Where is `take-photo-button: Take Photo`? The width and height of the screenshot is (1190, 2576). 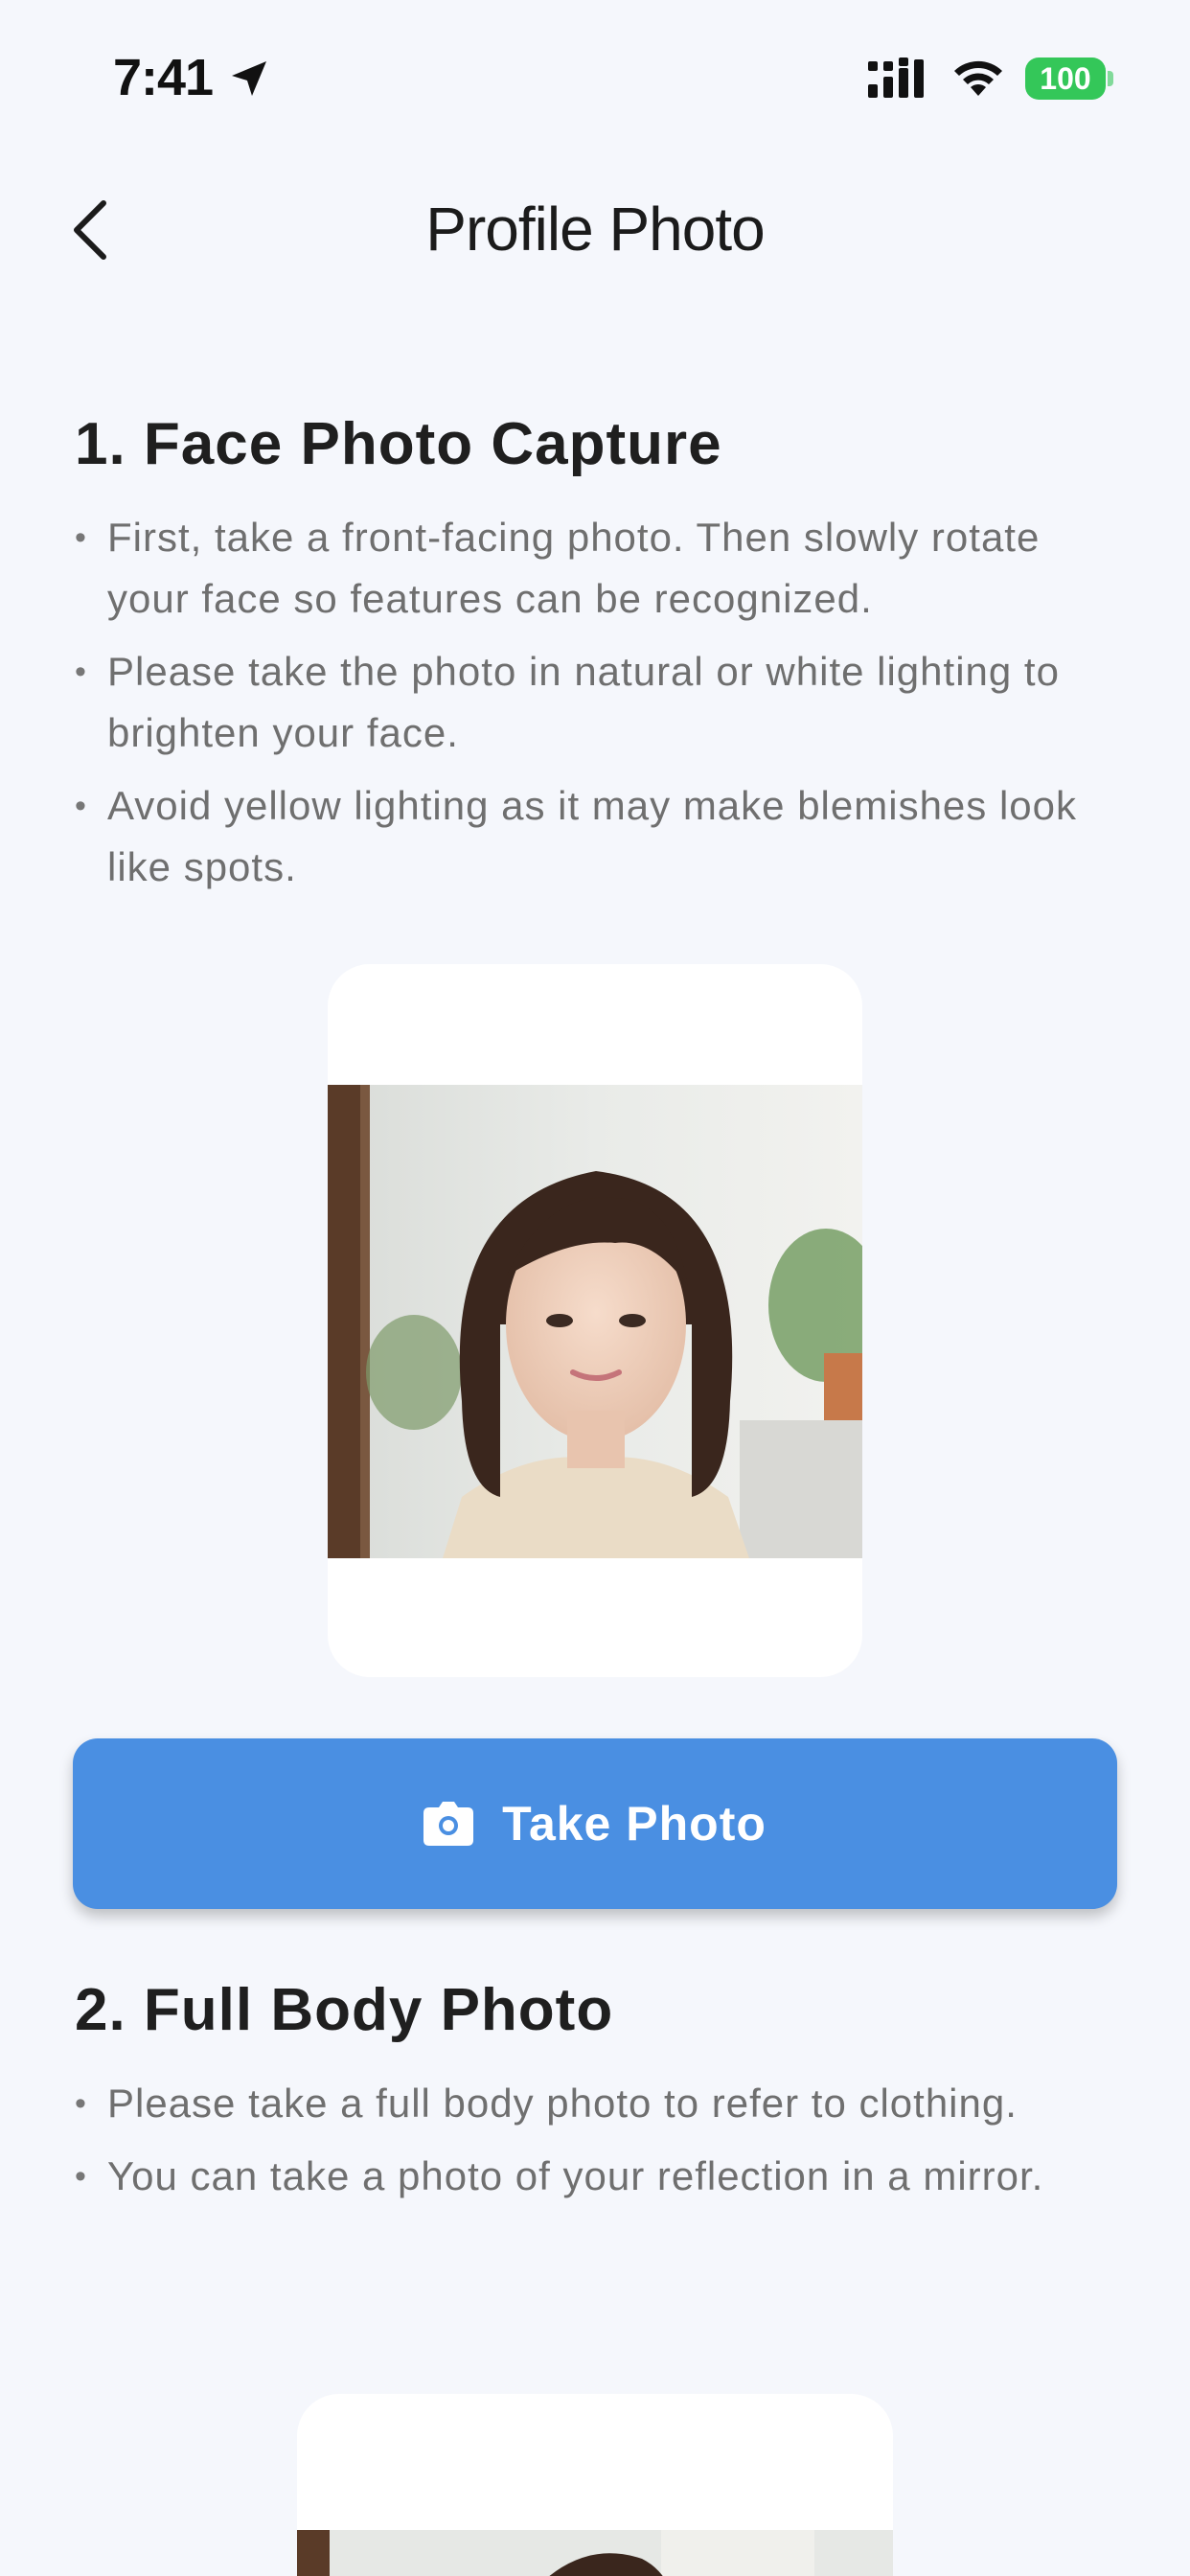
take-photo-button: Take Photo is located at coordinates (595, 1823).